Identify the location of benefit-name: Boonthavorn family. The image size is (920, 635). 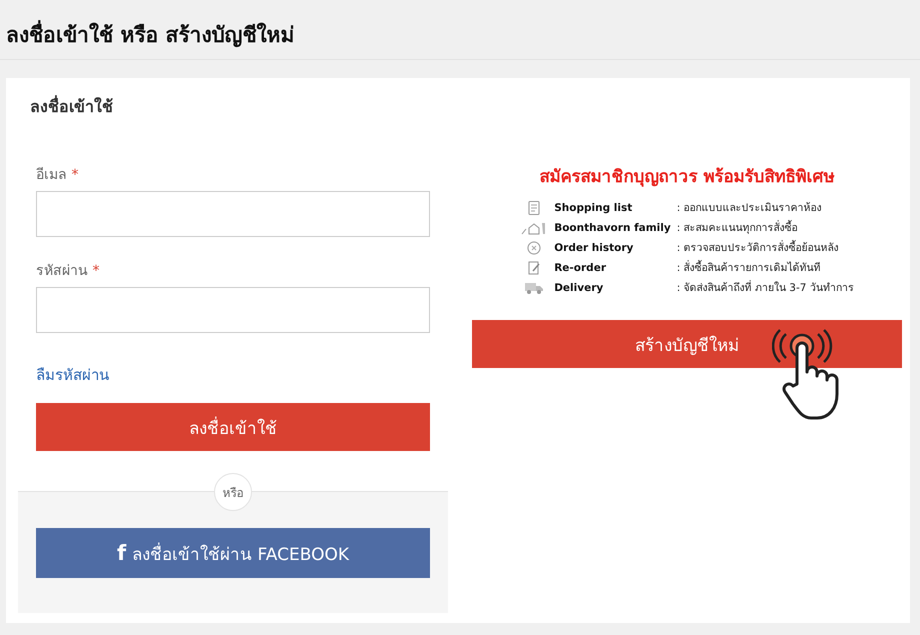
(612, 228).